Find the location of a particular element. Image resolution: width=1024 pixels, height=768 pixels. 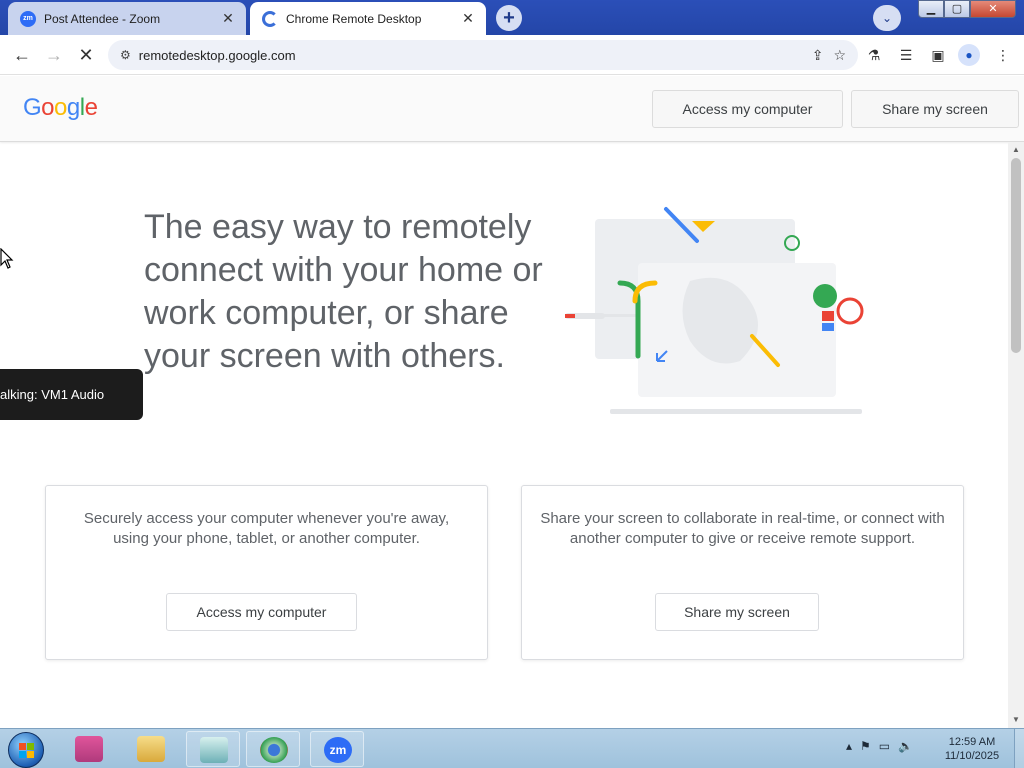

site-info-icon: ⚙ is located at coordinates (125, 55).